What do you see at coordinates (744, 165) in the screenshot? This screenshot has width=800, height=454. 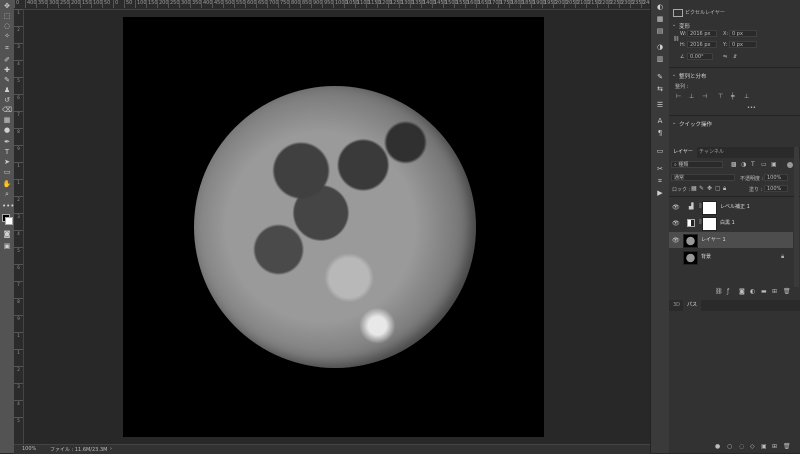 I see `filter-adjust-icon: ◑` at bounding box center [744, 165].